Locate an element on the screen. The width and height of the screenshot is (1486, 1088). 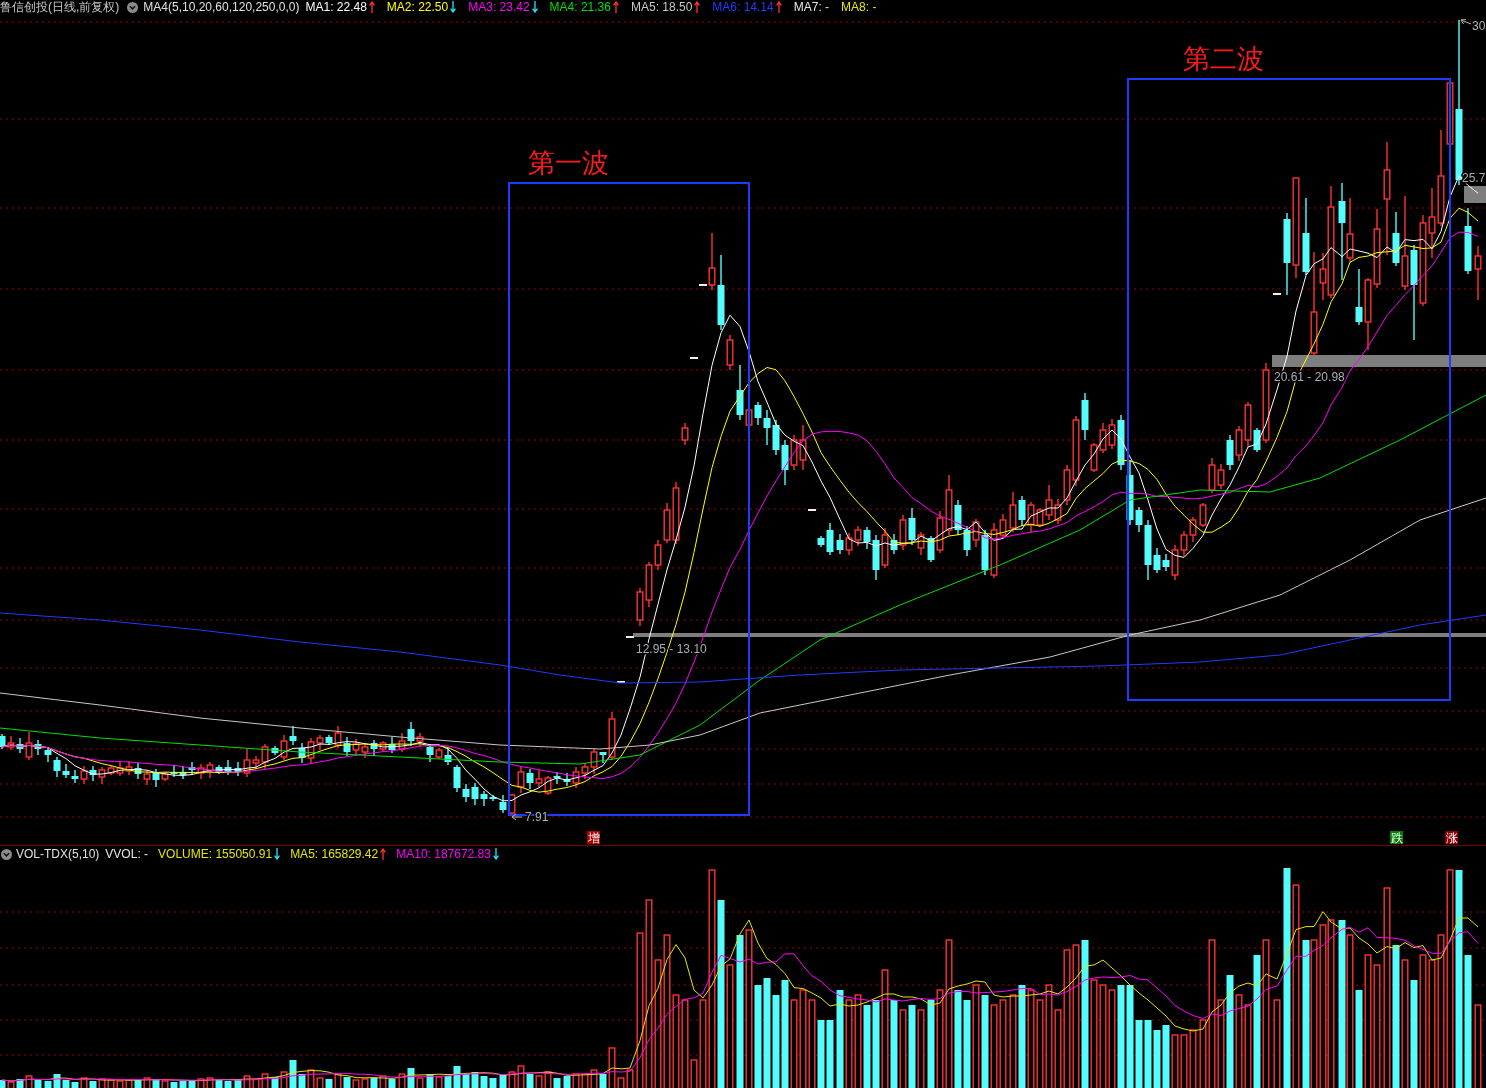
volume-value-label: VVOL: - is located at coordinates (127, 854).